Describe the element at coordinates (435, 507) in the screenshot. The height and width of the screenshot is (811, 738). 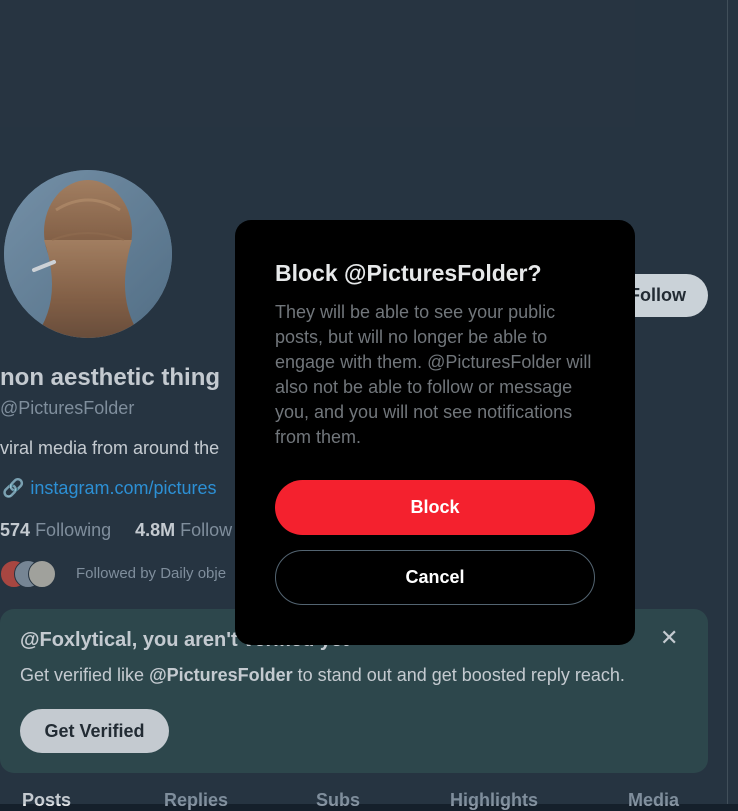
I see `block-button: Block` at that location.